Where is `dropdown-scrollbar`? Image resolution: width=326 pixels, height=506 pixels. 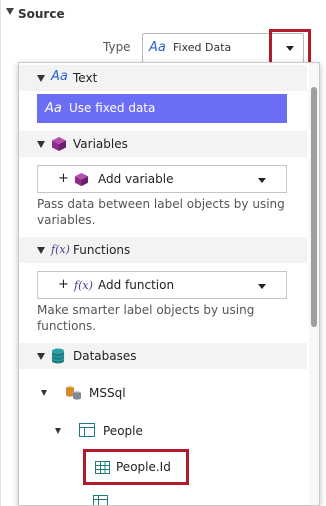
dropdown-scrollbar is located at coordinates (314, 284).